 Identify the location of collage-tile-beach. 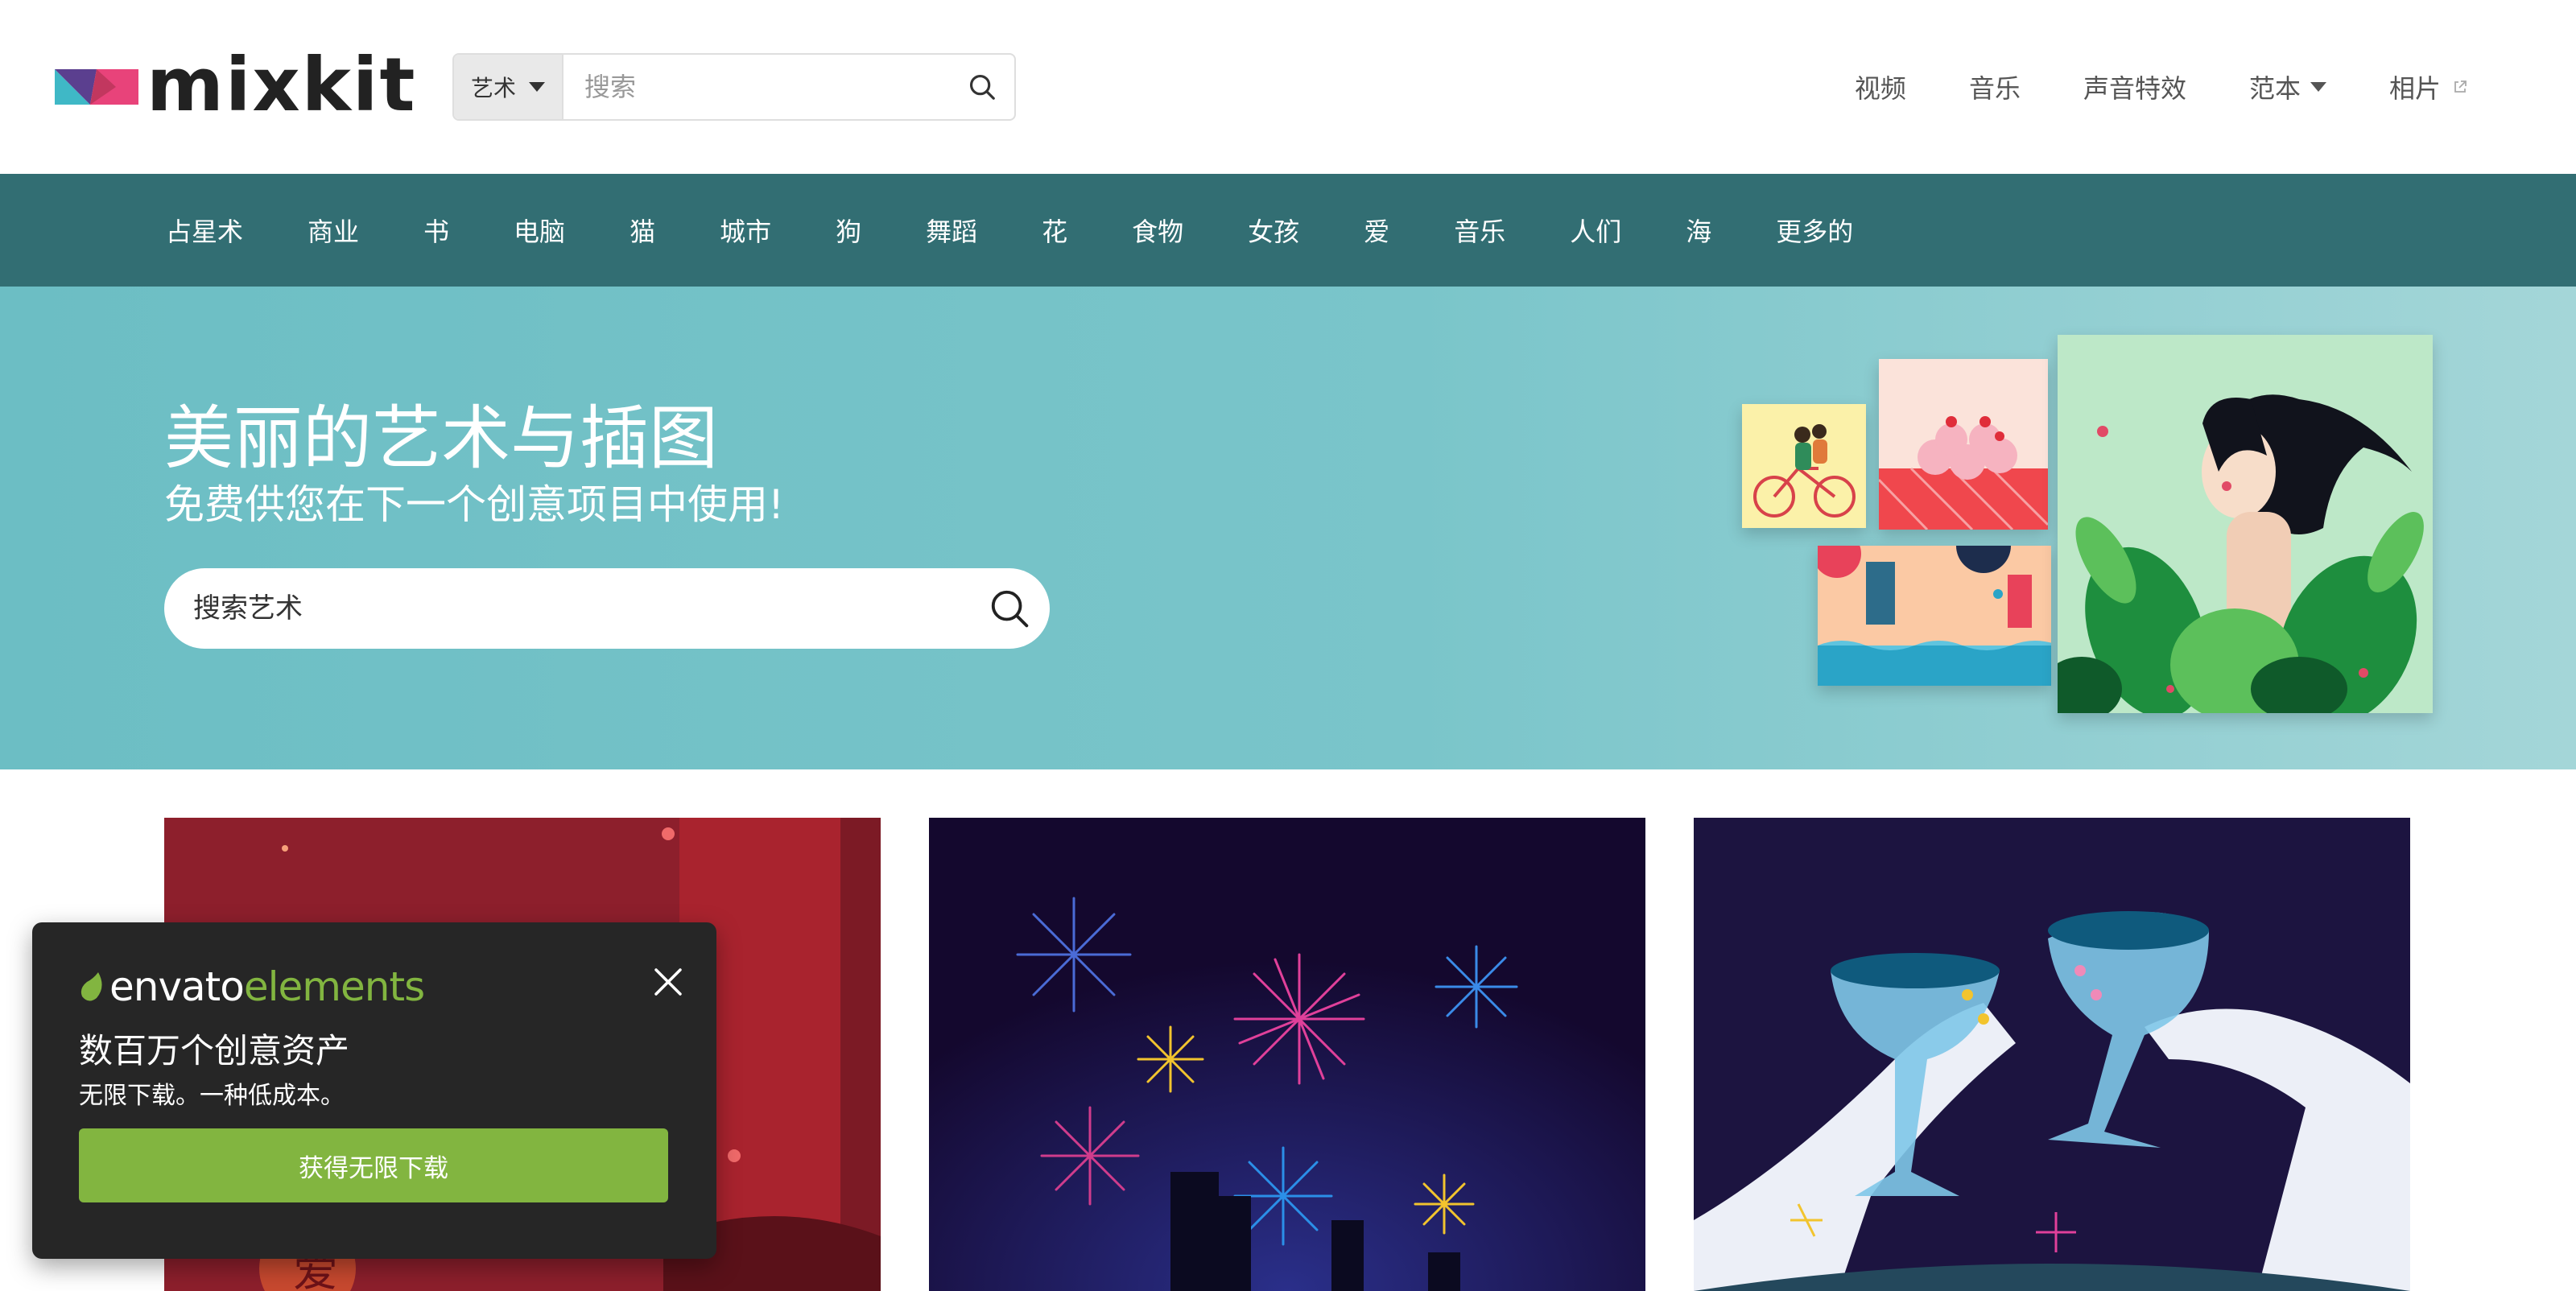
(1934, 616).